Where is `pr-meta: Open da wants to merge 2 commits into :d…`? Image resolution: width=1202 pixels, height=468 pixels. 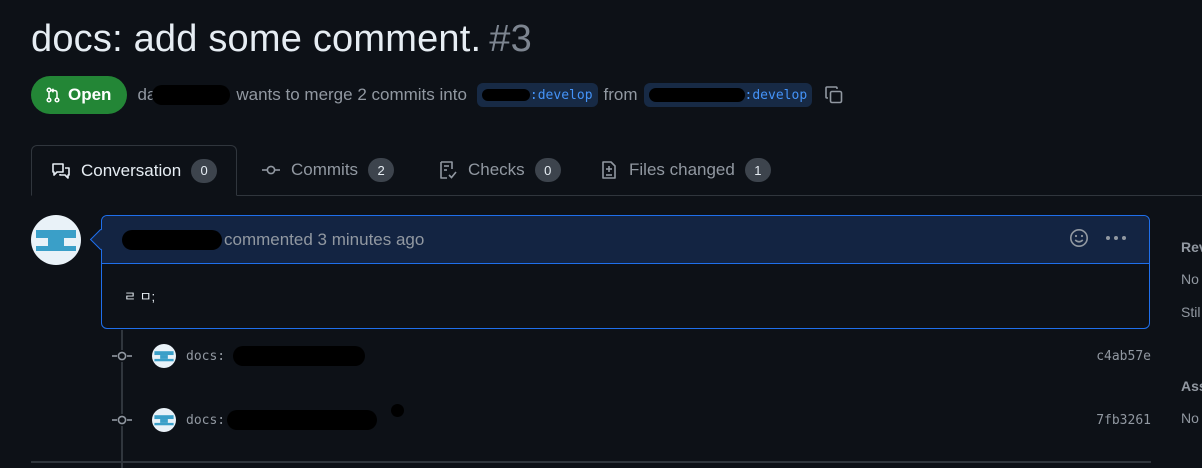
pr-meta: Open da wants to merge 2 commits into :d… is located at coordinates (437, 95).